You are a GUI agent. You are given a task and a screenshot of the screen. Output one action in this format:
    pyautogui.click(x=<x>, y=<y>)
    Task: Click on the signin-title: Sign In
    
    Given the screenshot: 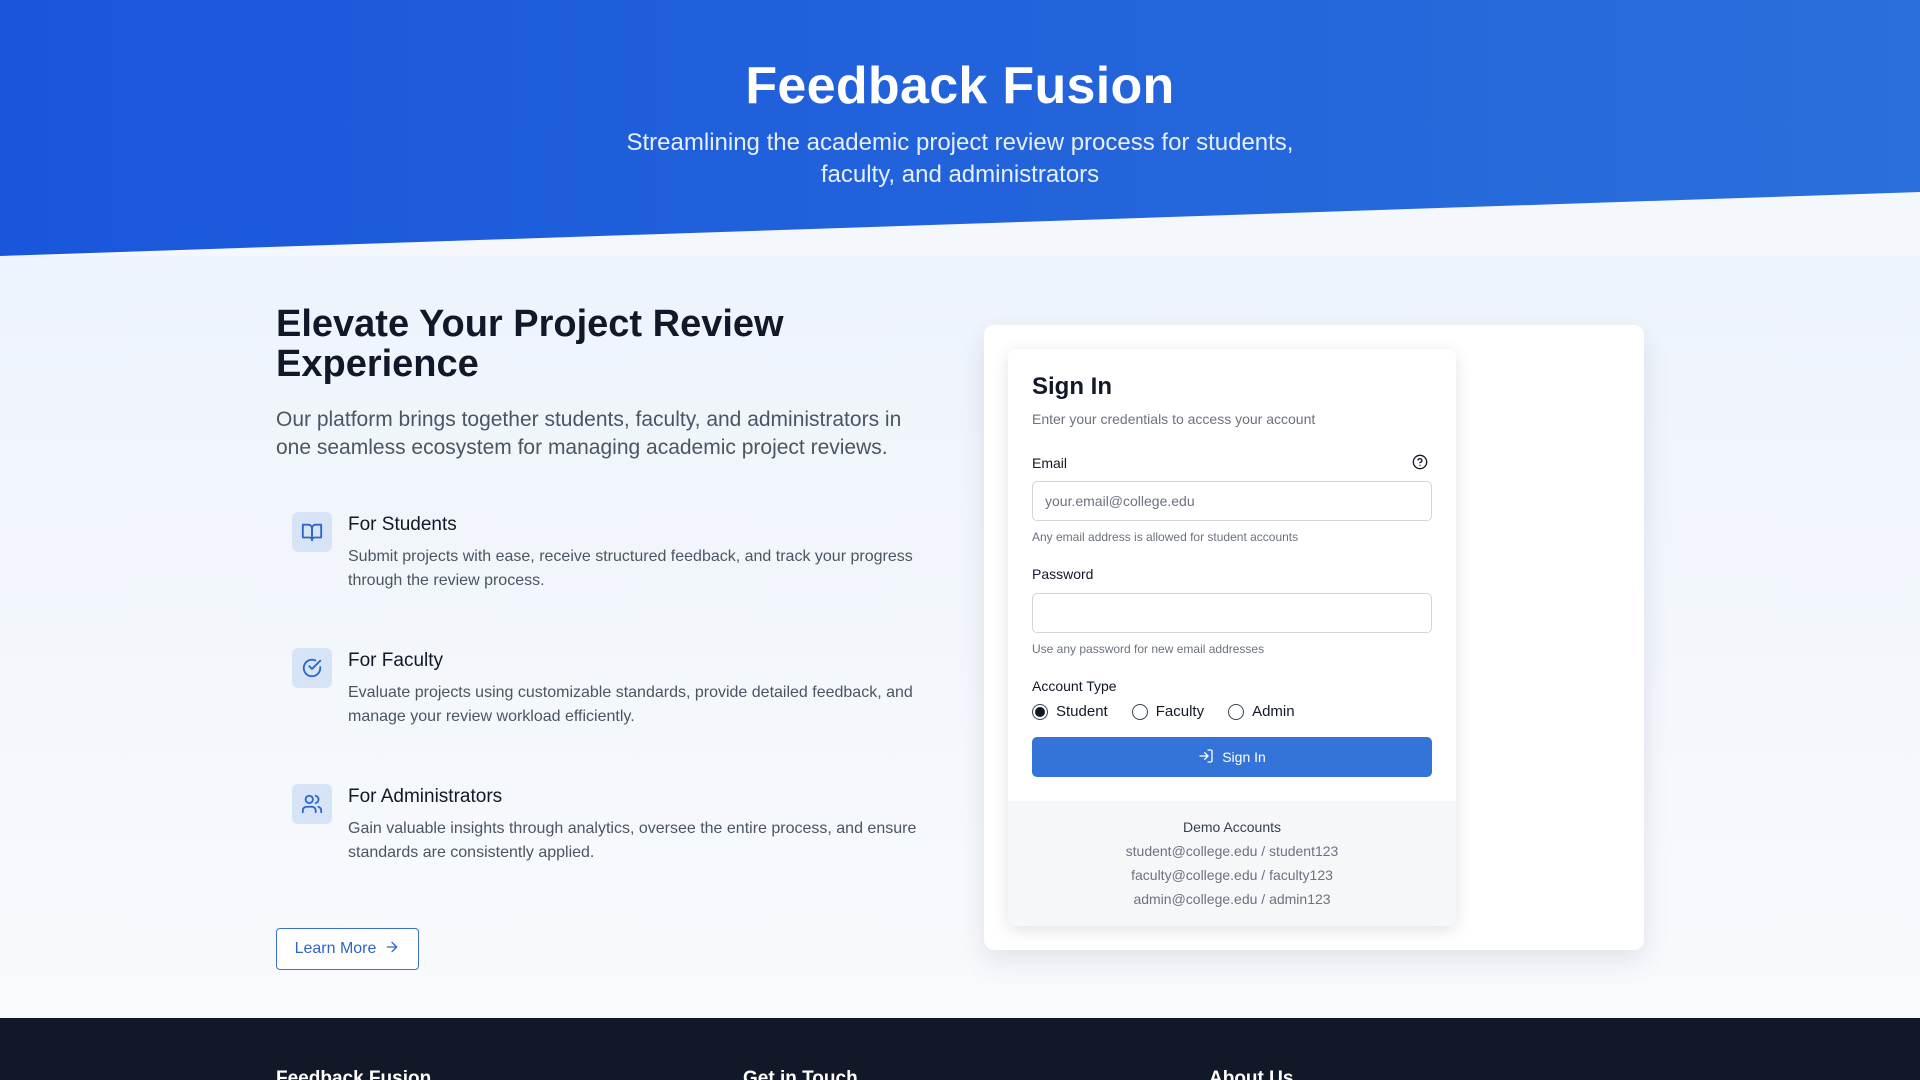 What is the action you would take?
    pyautogui.click(x=1072, y=386)
    